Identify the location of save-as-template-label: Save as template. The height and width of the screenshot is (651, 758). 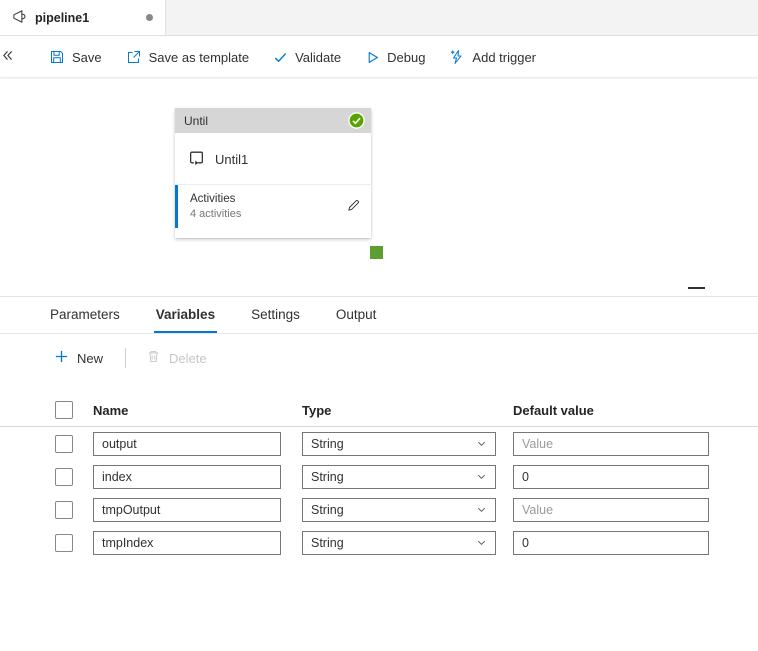
(199, 57).